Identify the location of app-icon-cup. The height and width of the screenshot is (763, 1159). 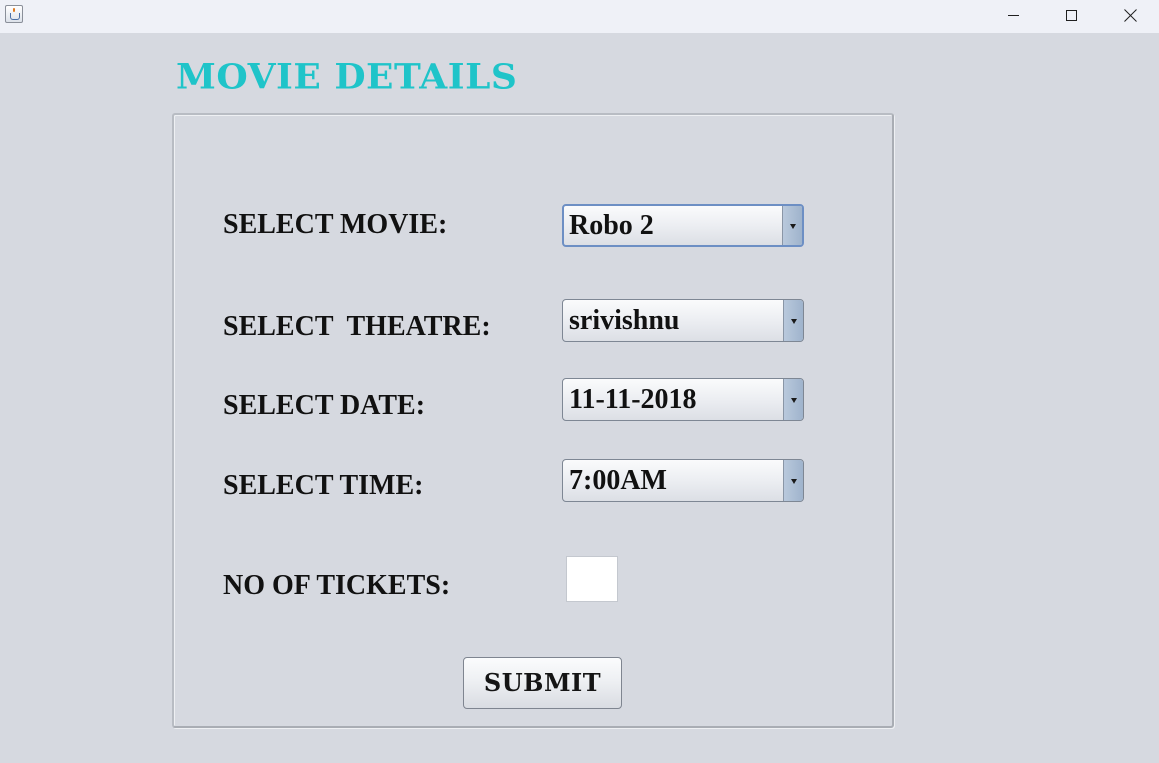
(15, 16).